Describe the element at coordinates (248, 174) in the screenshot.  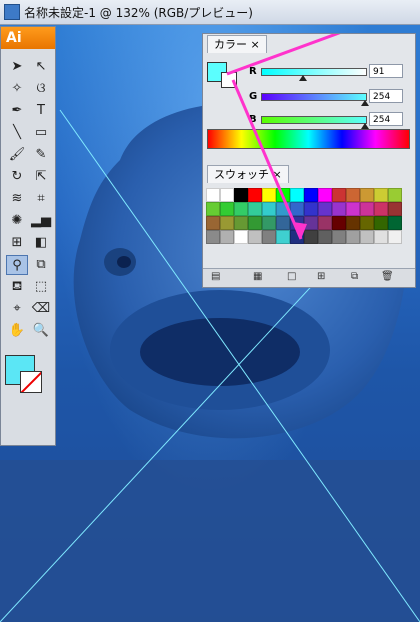
I see `tab-swatches: スウォッチ ×` at that location.